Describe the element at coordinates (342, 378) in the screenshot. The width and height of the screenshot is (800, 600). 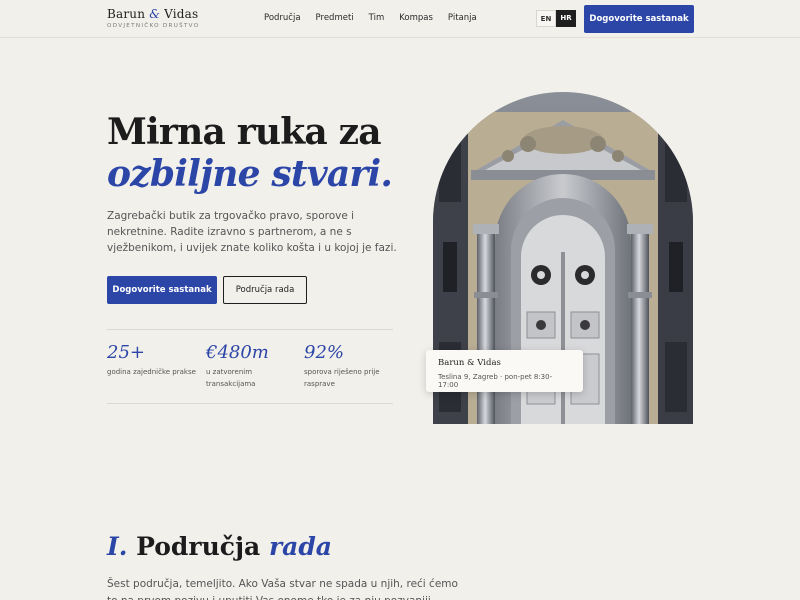
I see `stat-label: sporova riješeno prije rasprave` at that location.